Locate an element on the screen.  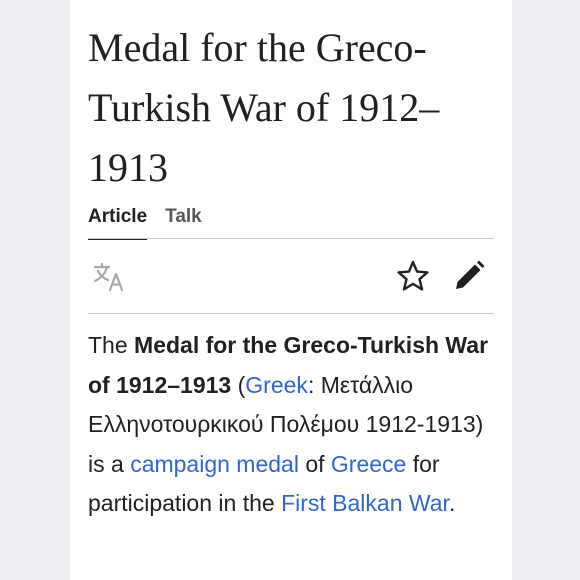
lead-text: of is located at coordinates (314, 463).